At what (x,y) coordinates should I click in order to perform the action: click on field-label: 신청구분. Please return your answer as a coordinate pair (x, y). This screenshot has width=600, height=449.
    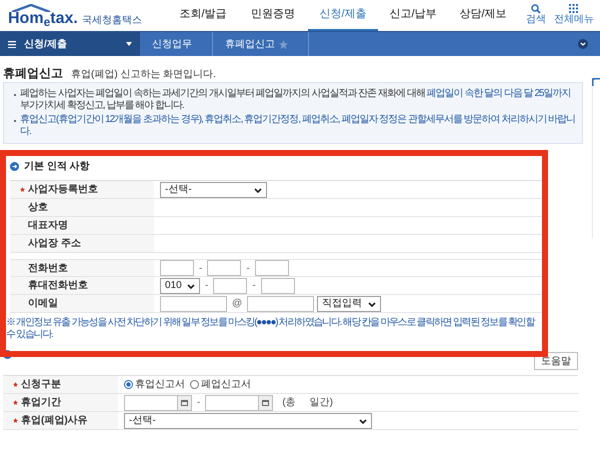
    Looking at the image, I should click on (41, 385).